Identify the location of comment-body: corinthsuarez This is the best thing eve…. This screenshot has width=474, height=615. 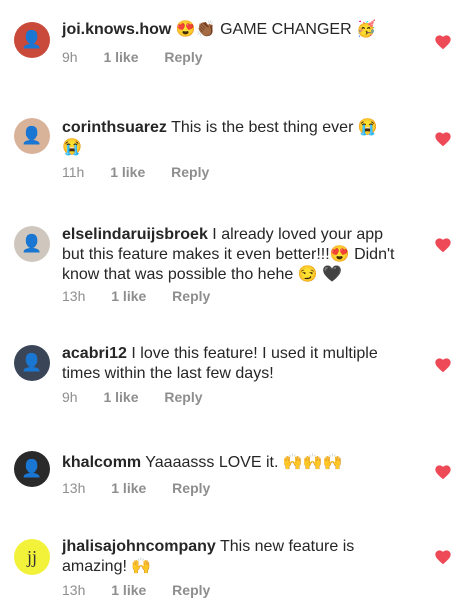
(227, 138).